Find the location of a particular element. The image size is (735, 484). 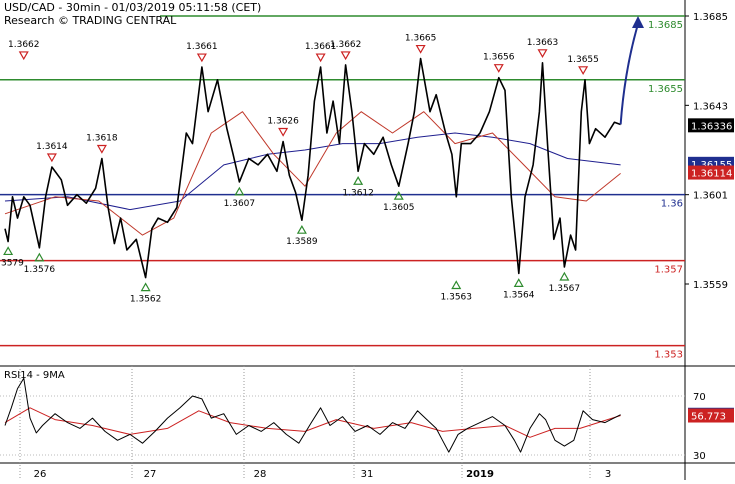

swing-high-label: 1.3661 is located at coordinates (202, 47).